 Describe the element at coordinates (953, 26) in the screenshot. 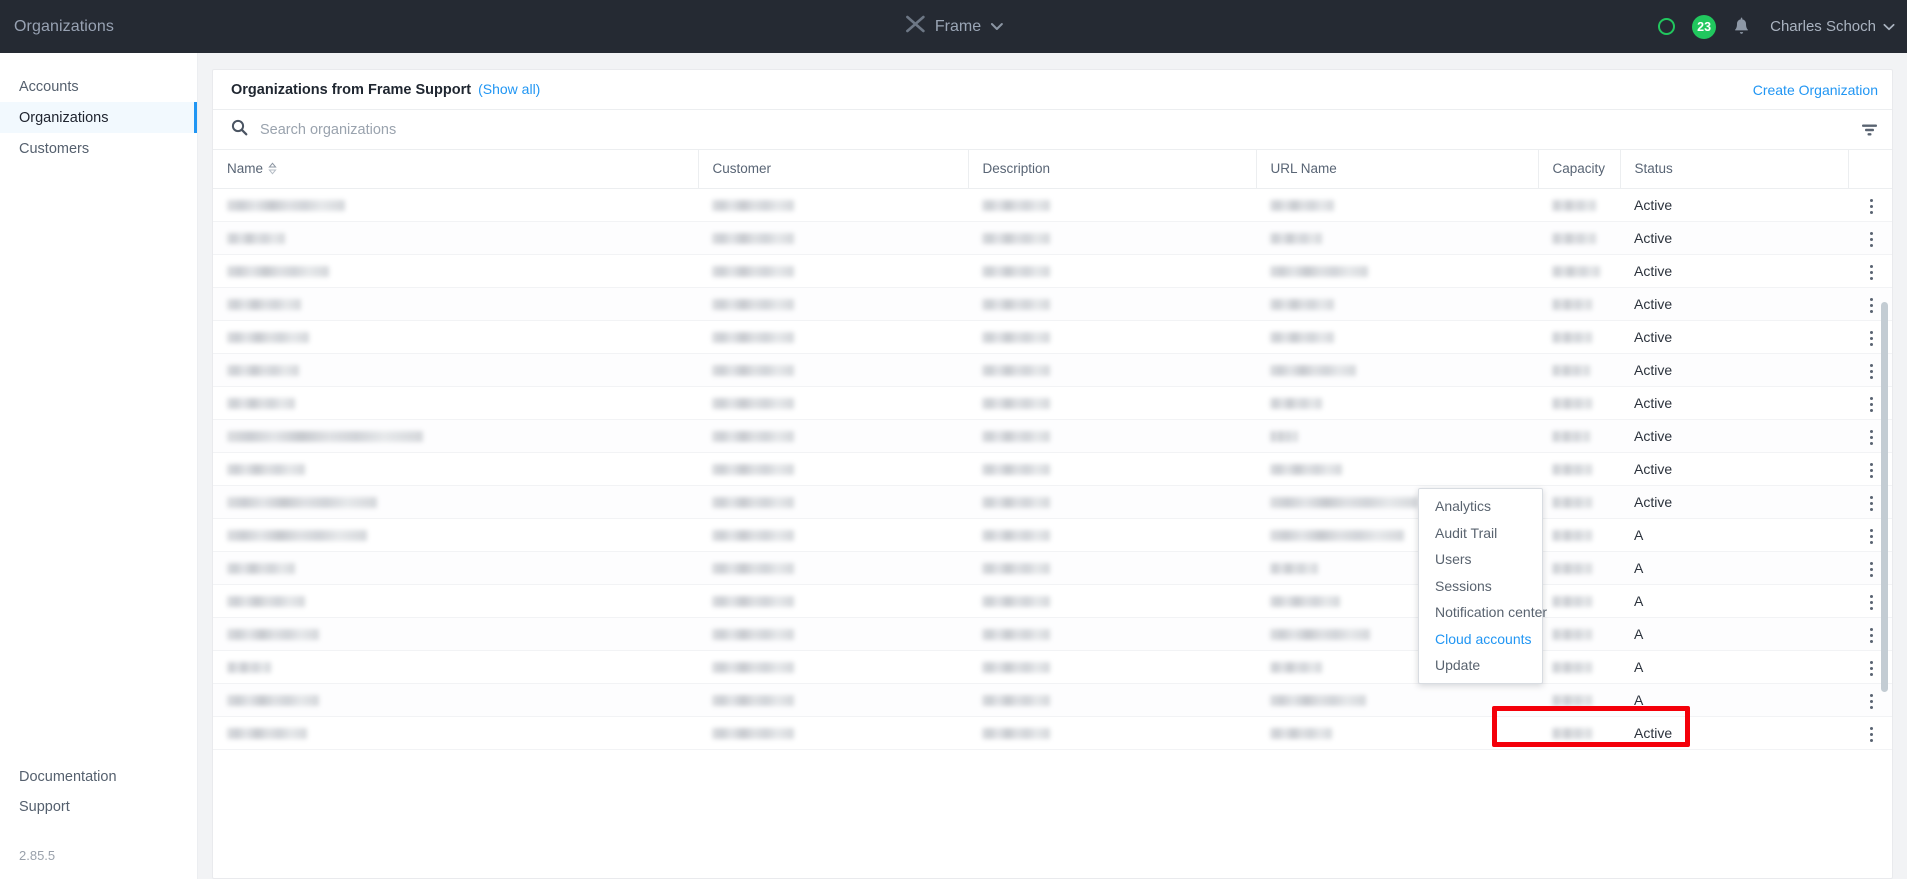

I see `brand-switcher: Frame` at that location.